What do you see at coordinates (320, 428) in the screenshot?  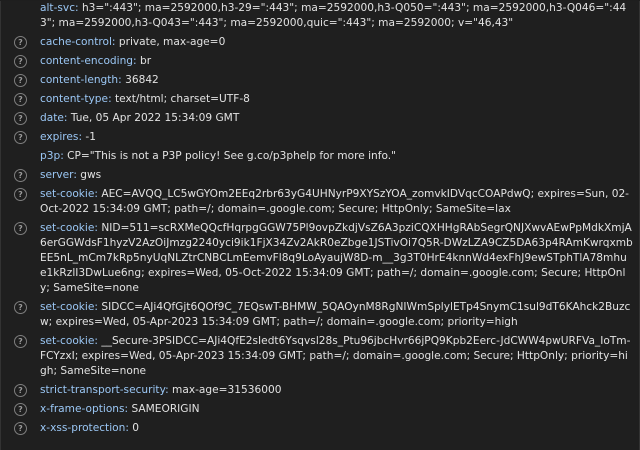 I see `header-row-x-xss-protection: ? x-xss-protection: 0` at bounding box center [320, 428].